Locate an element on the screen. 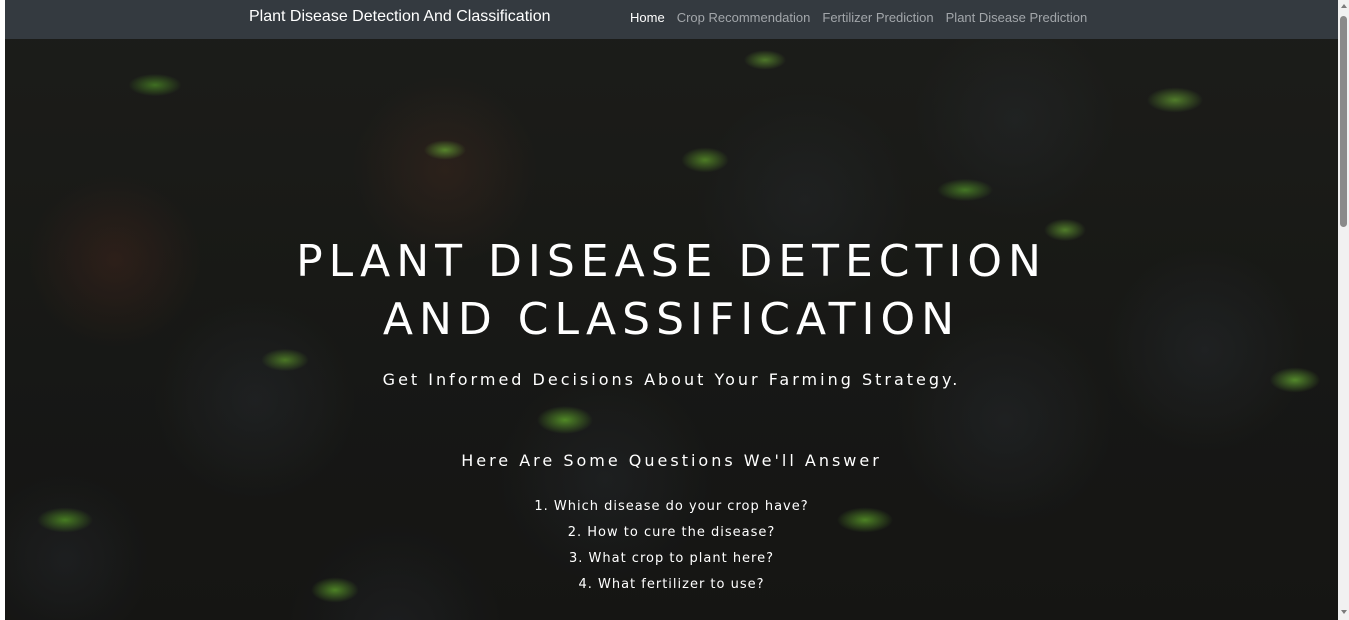 The width and height of the screenshot is (1349, 620). question-item: 4. What fertilizer to use? is located at coordinates (671, 584).